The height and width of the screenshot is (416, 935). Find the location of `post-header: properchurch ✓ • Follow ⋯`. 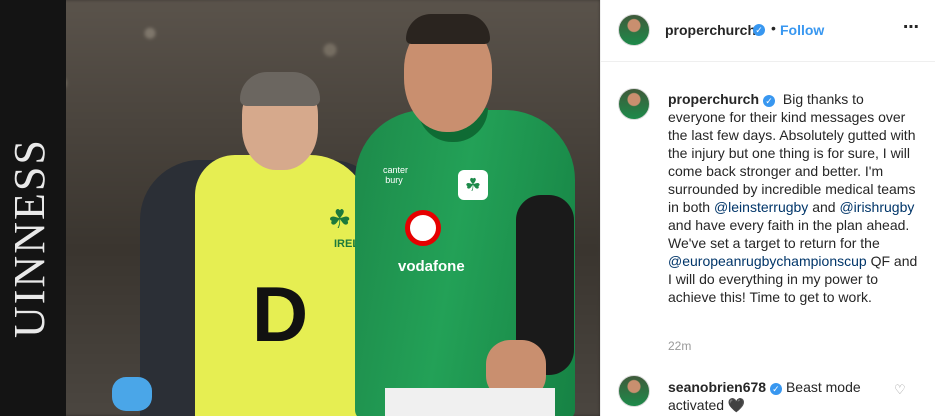

post-header: properchurch ✓ • Follow ⋯ is located at coordinates (768, 31).